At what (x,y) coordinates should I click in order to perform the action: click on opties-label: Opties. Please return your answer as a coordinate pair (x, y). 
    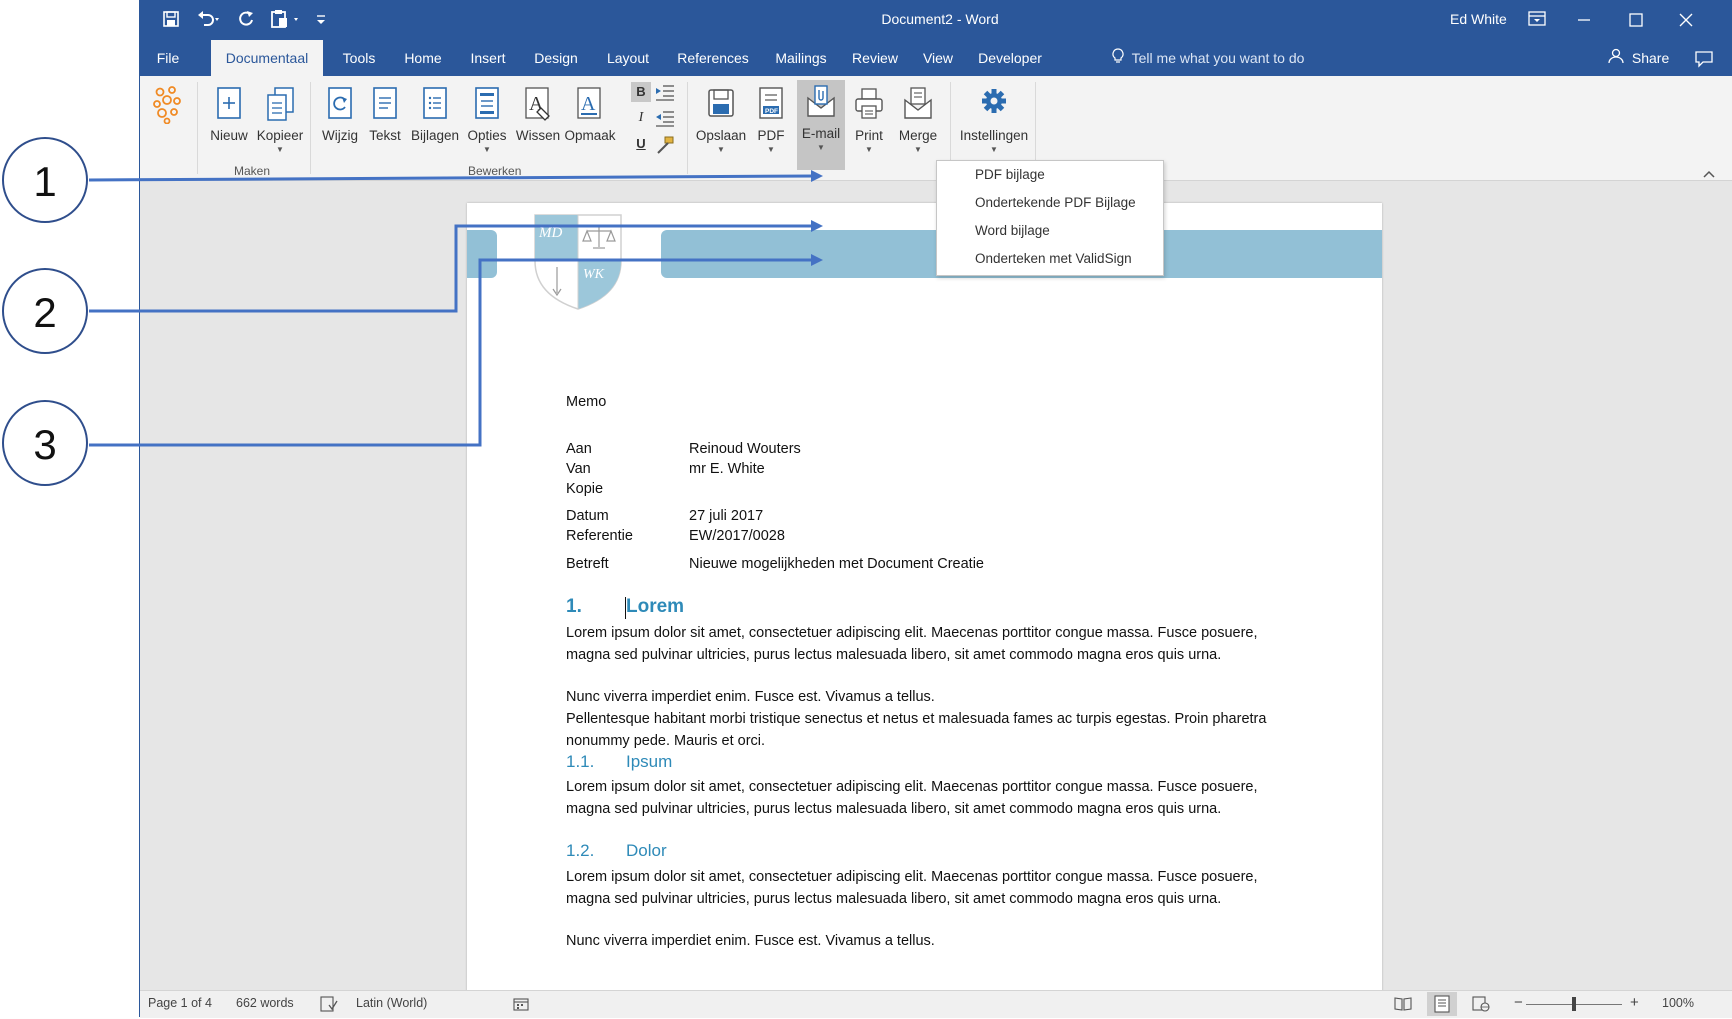
    Looking at the image, I should click on (487, 135).